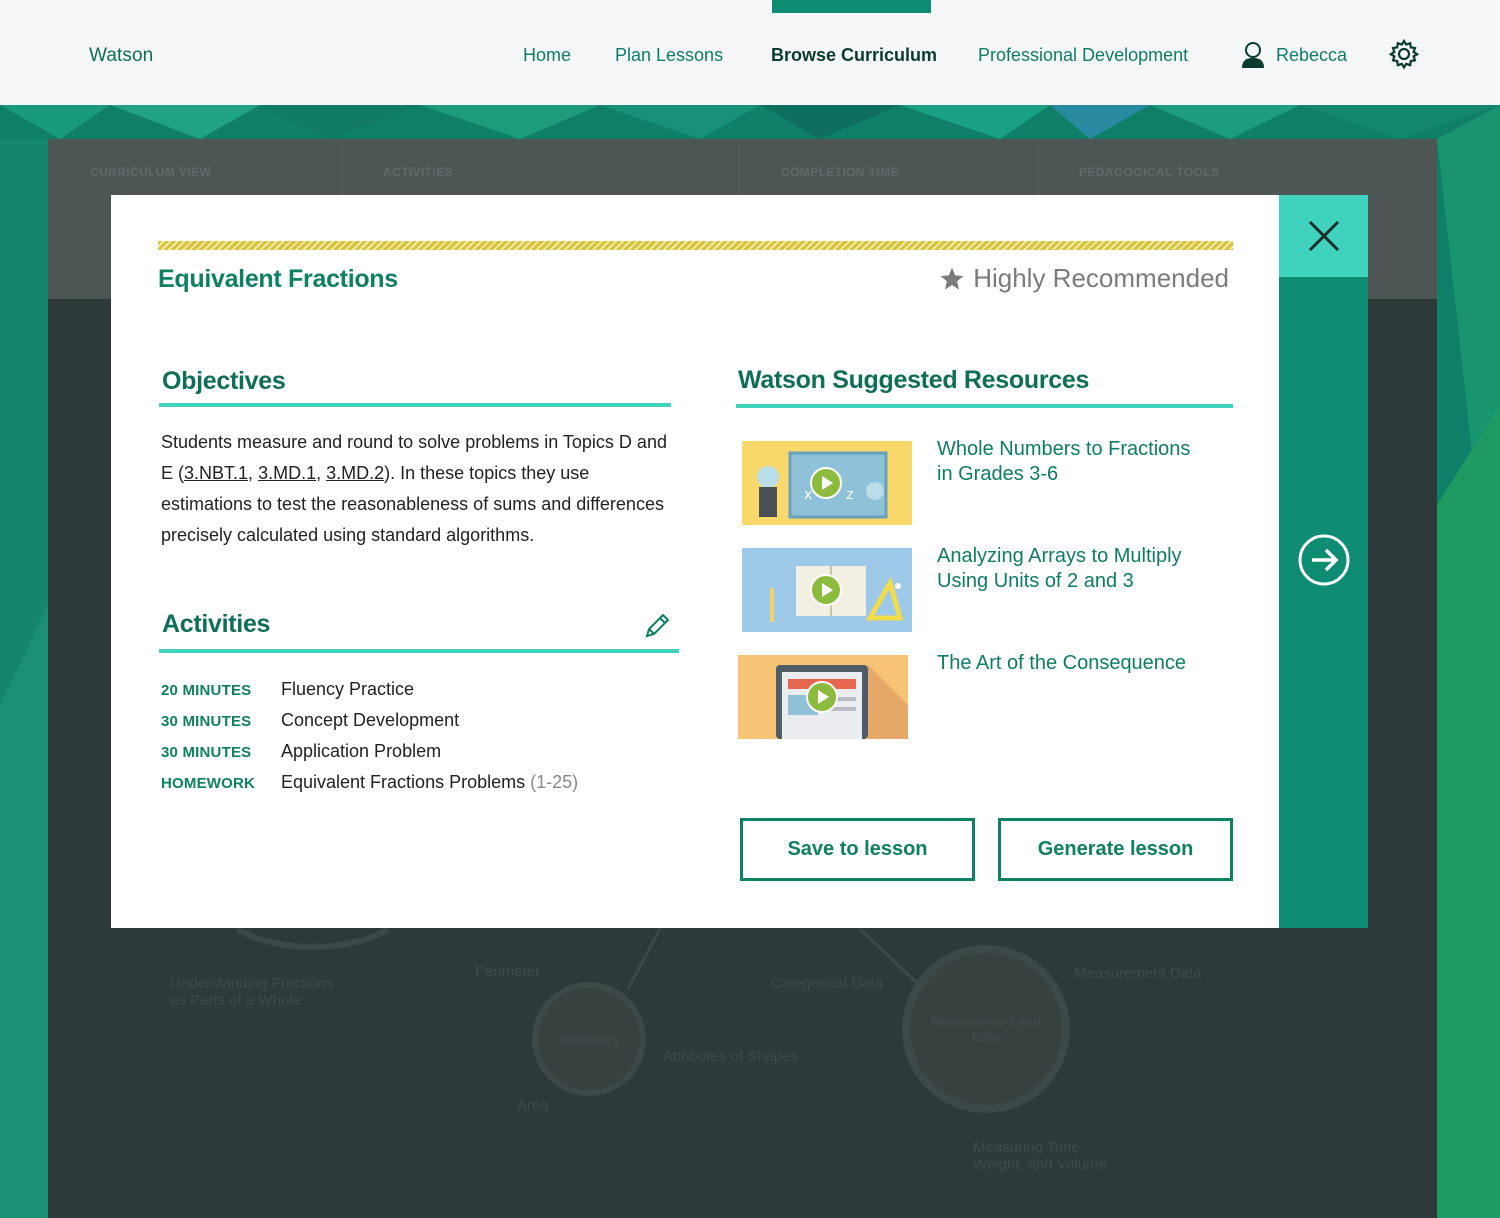 The height and width of the screenshot is (1218, 1500). Describe the element at coordinates (355, 473) in the screenshot. I see `standard-link: 3.MD.2` at that location.